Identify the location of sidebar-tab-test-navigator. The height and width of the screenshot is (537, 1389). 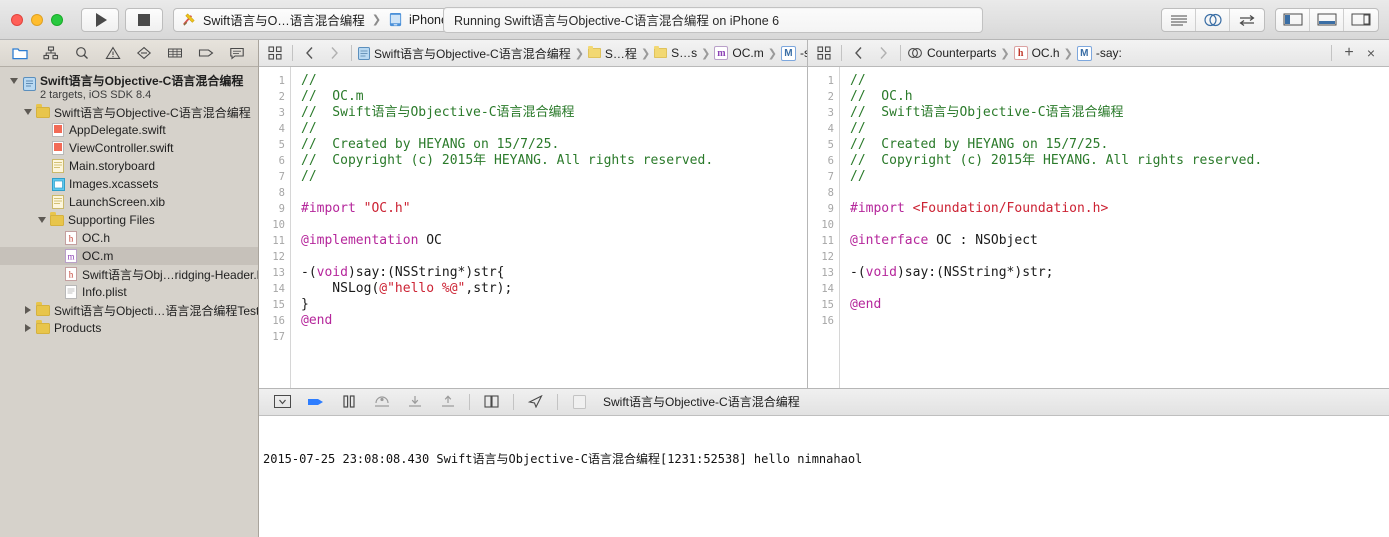
(143, 53).